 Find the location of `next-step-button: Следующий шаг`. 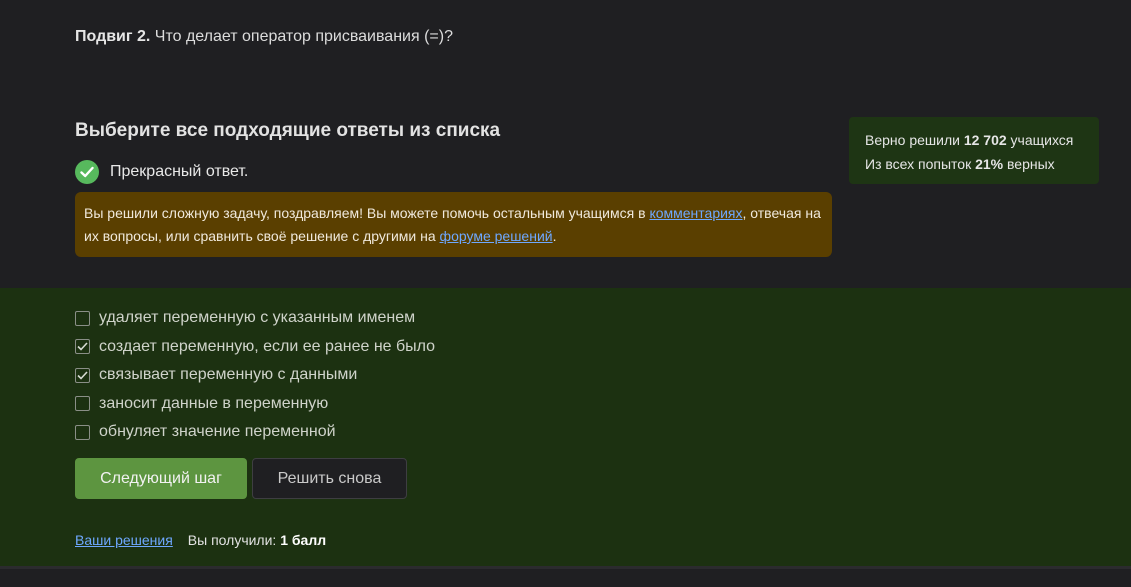

next-step-button: Следующий шаг is located at coordinates (161, 478).